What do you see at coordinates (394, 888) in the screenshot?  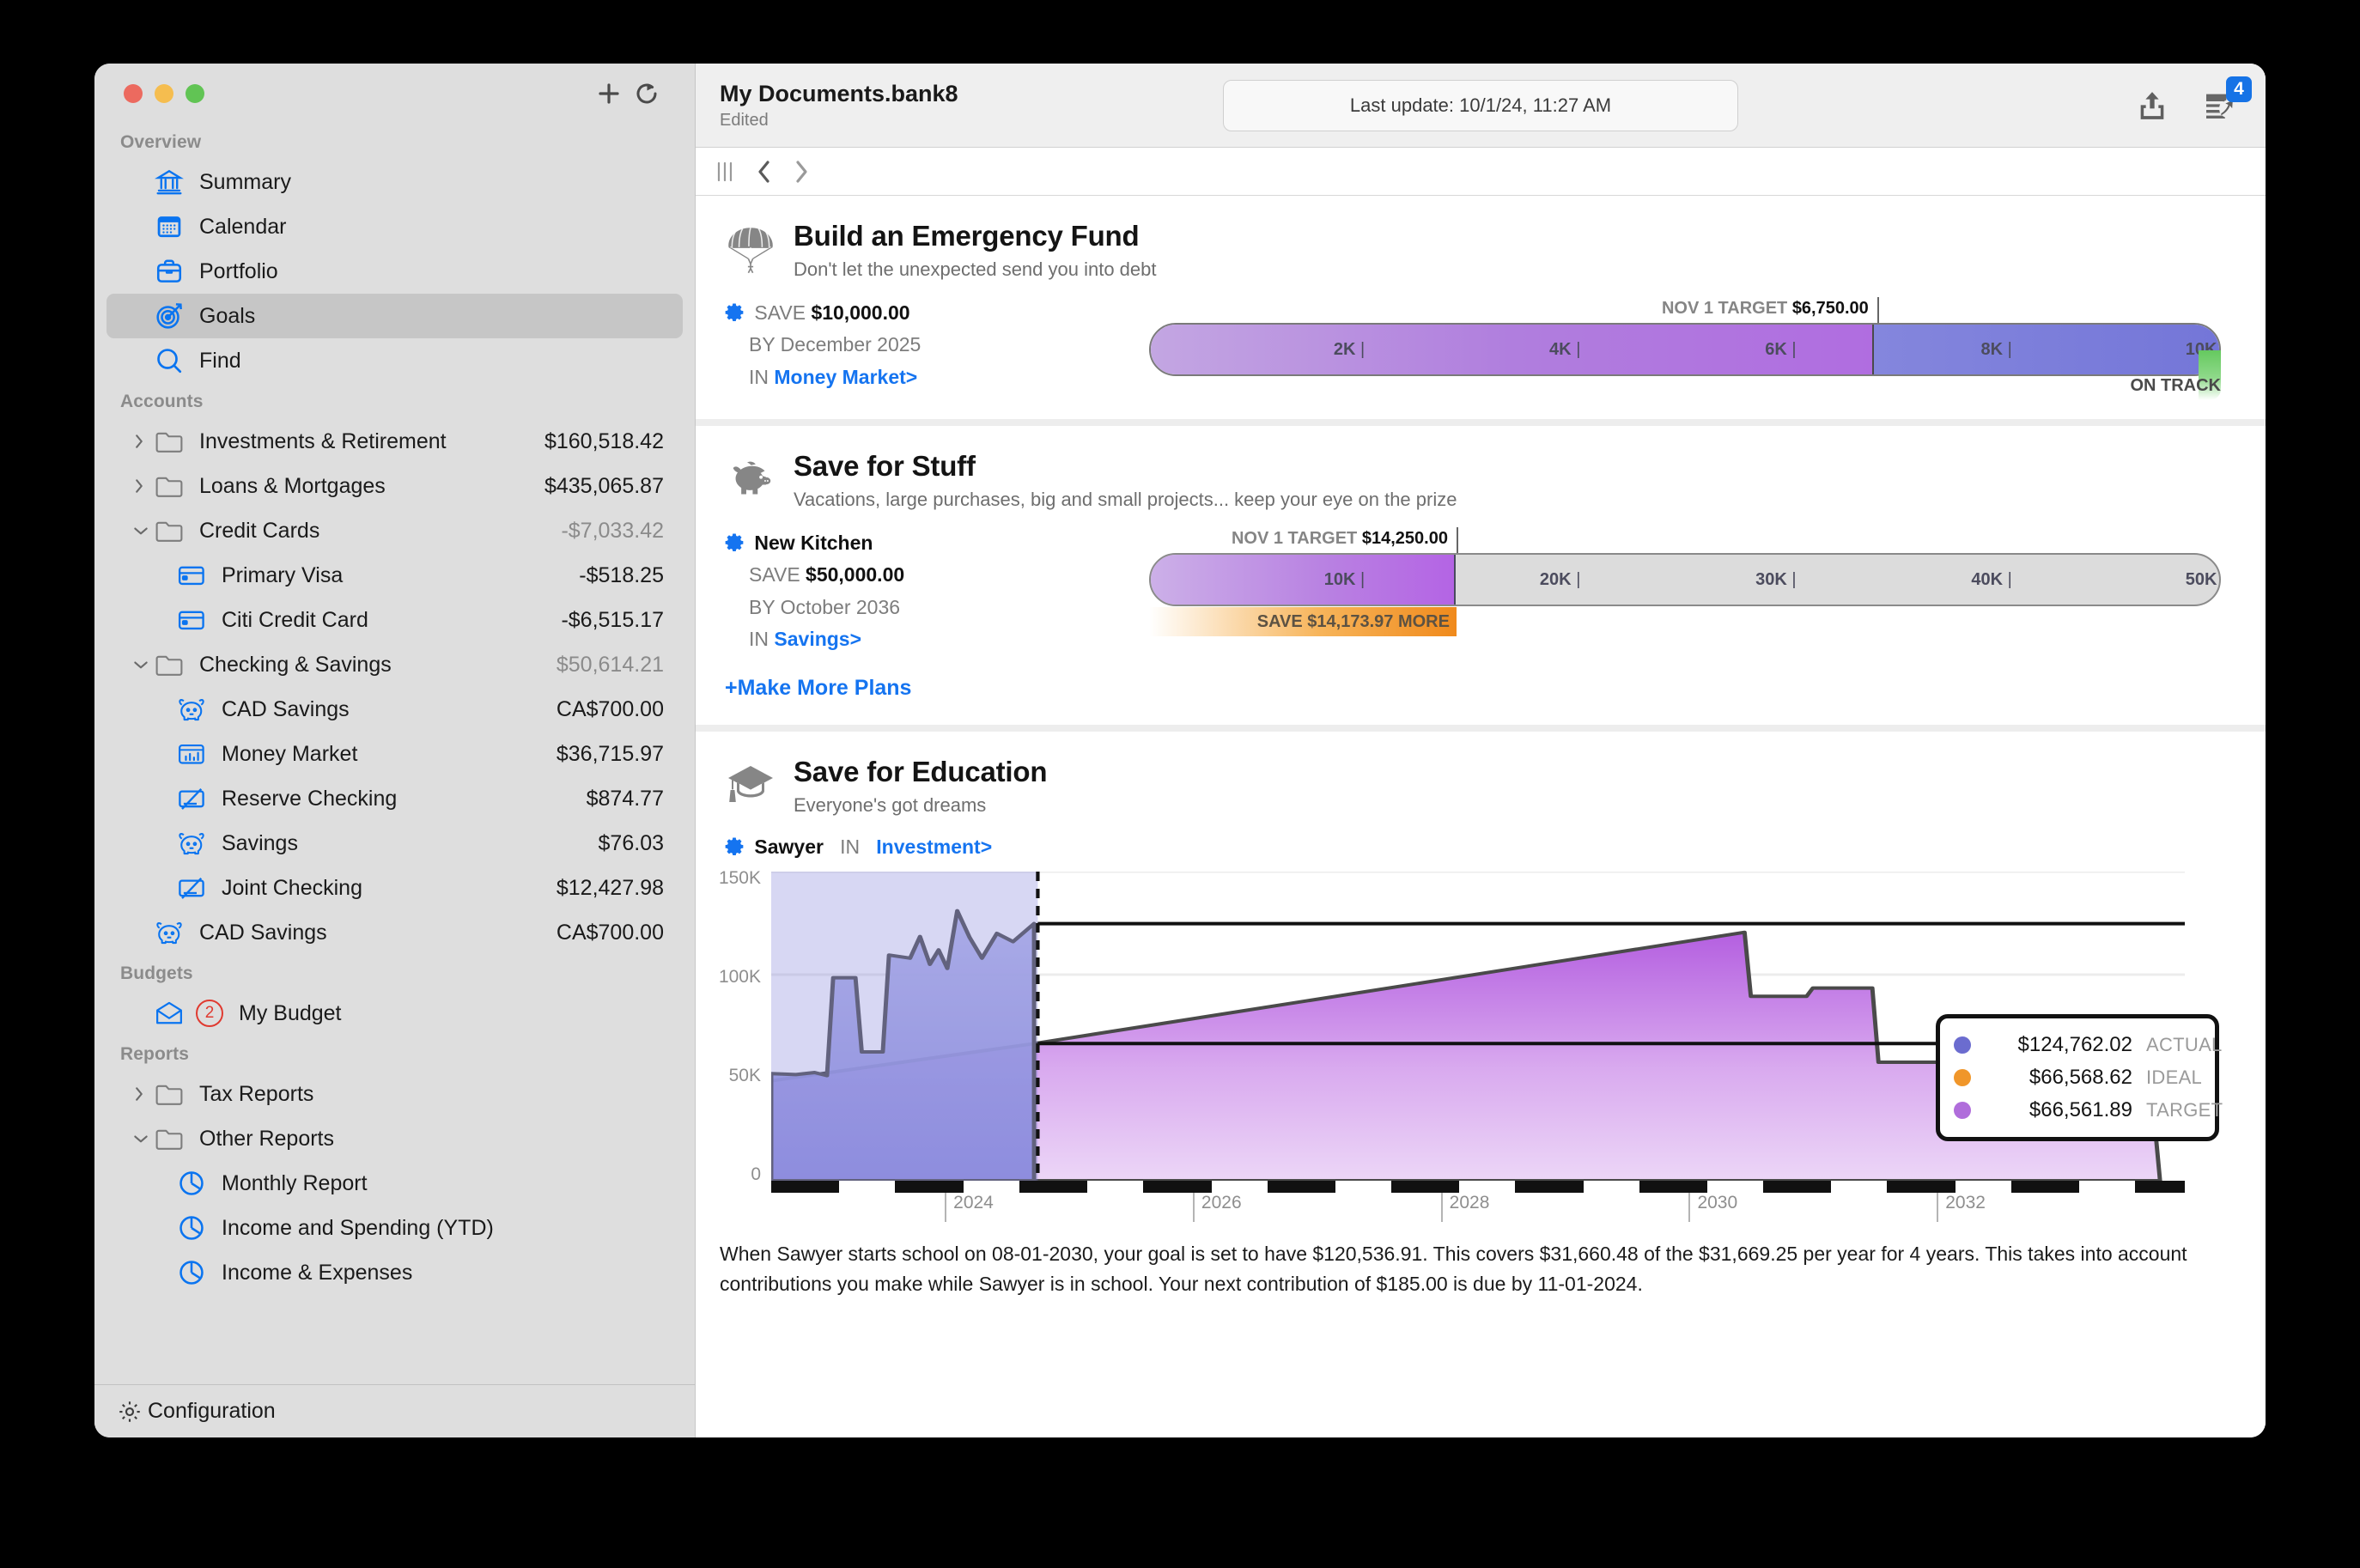 I see `sidebar-item-joint-checking: Joint Checking $12,427.98` at bounding box center [394, 888].